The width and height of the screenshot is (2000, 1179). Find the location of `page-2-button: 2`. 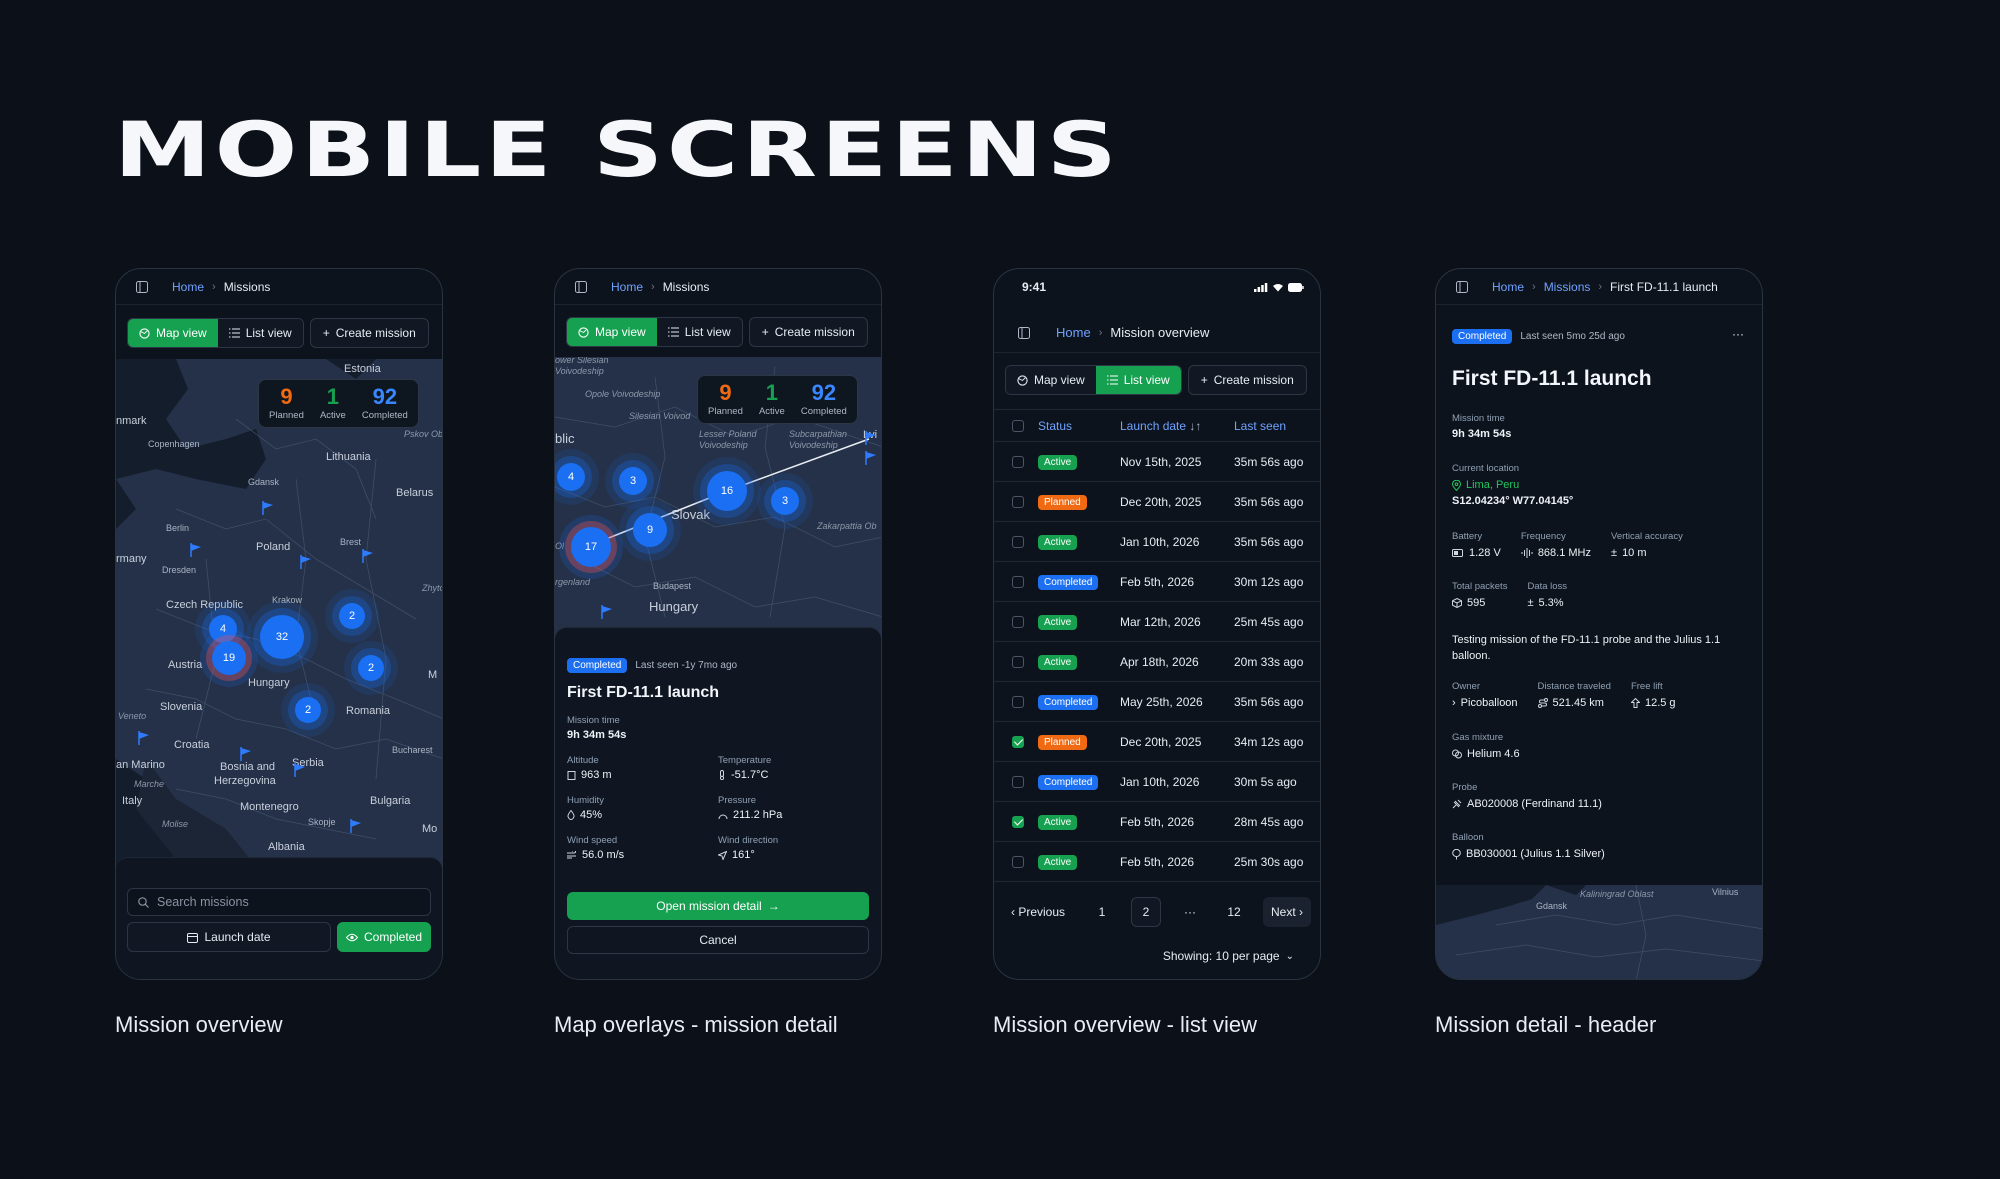

page-2-button: 2 is located at coordinates (1146, 912).